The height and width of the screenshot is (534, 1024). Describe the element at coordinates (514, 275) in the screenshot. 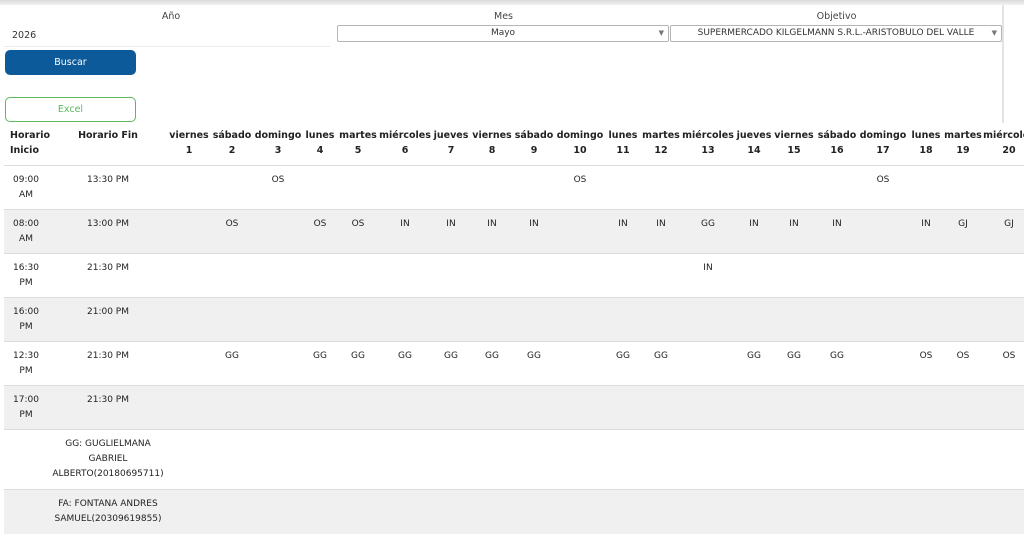

I see `table-row: 16:30 PM 21:30 PM IN` at that location.